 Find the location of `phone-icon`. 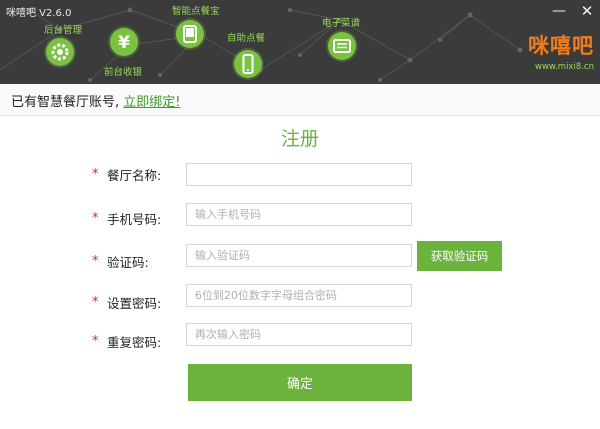

phone-icon is located at coordinates (248, 64).